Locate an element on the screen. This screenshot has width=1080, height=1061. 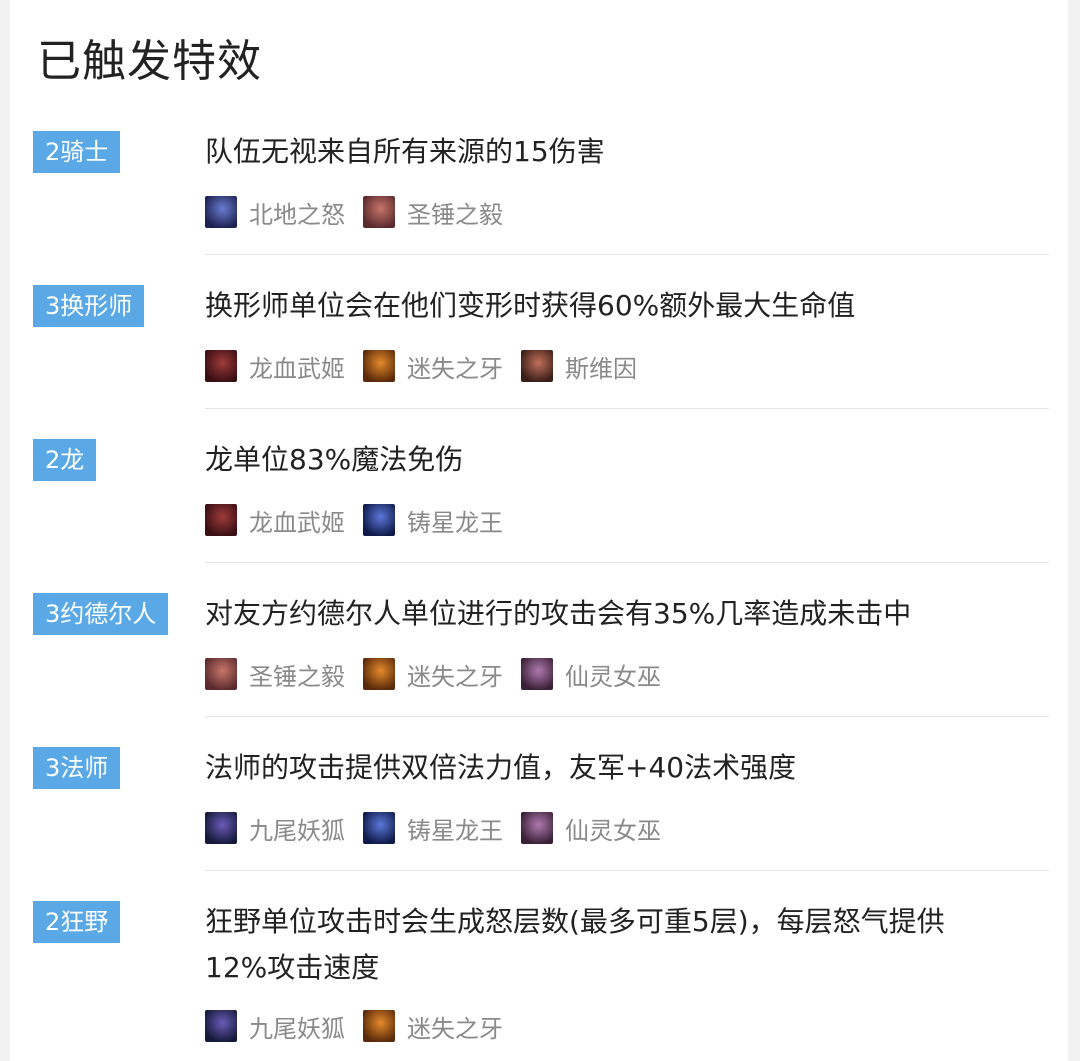
trait-description-line: 龙单位83%魔法免伤 is located at coordinates (334, 459).